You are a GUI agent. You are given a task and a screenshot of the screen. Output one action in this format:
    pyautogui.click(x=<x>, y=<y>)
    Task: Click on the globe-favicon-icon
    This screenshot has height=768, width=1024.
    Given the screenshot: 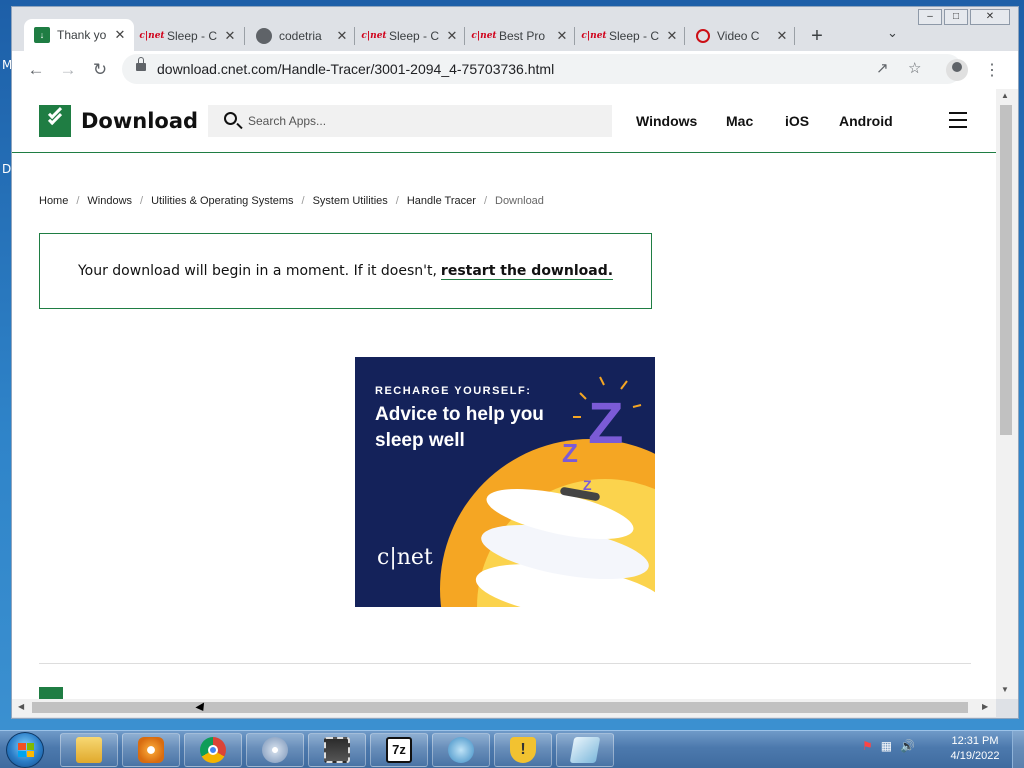 What is the action you would take?
    pyautogui.click(x=264, y=36)
    